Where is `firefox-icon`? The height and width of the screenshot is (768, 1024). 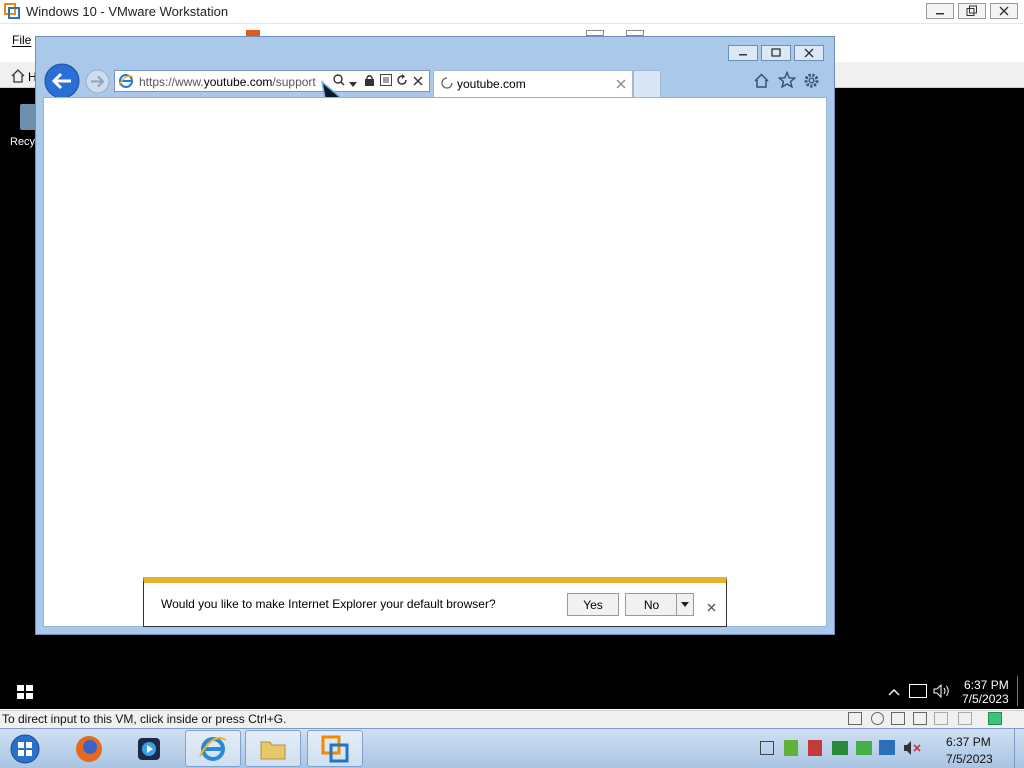 firefox-icon is located at coordinates (89, 748).